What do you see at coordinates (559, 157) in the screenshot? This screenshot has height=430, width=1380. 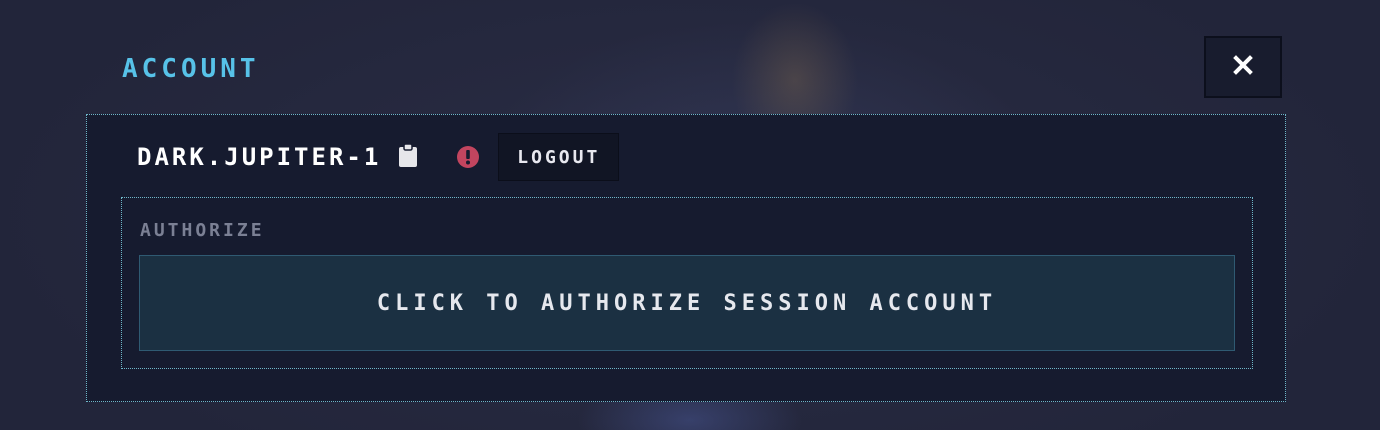 I see `logout-button: LOGOUT` at bounding box center [559, 157].